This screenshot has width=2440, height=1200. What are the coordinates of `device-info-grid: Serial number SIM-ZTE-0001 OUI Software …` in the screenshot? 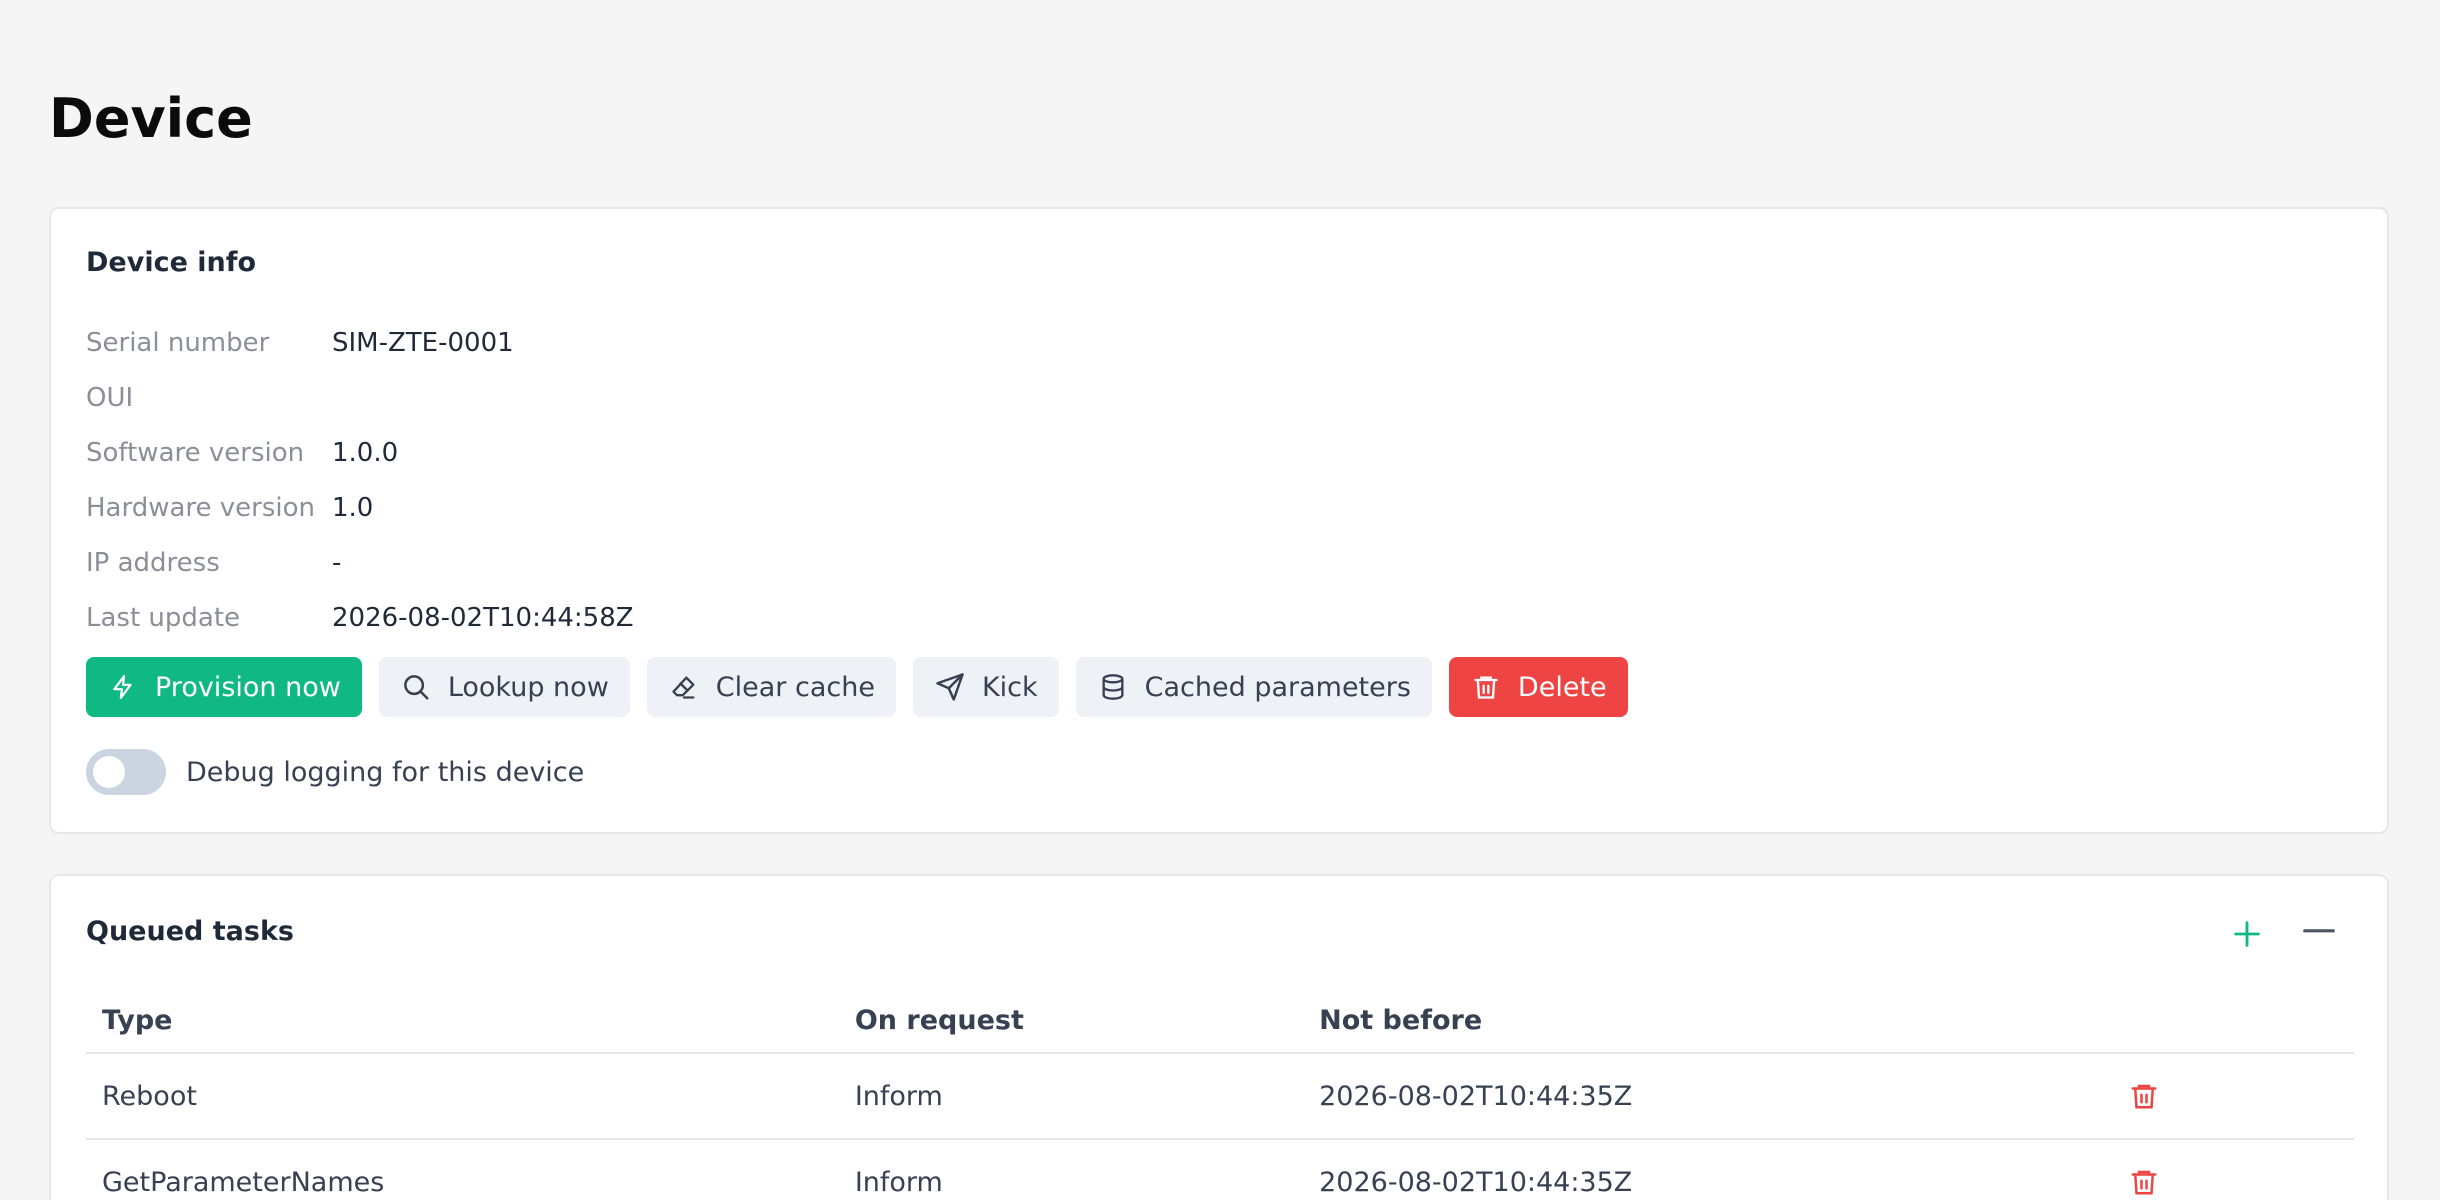 It's located at (360, 480).